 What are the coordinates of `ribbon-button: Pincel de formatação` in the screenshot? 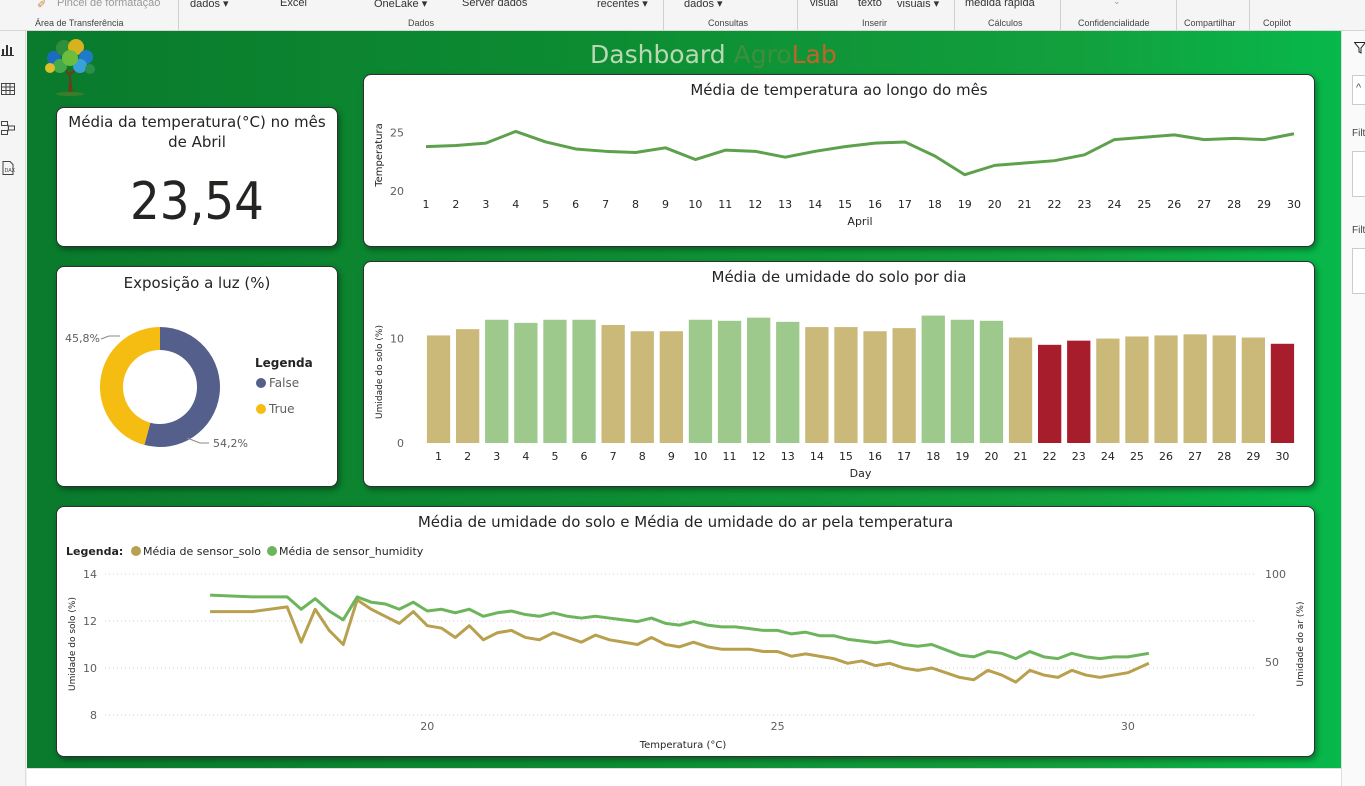 It's located at (108, 4).